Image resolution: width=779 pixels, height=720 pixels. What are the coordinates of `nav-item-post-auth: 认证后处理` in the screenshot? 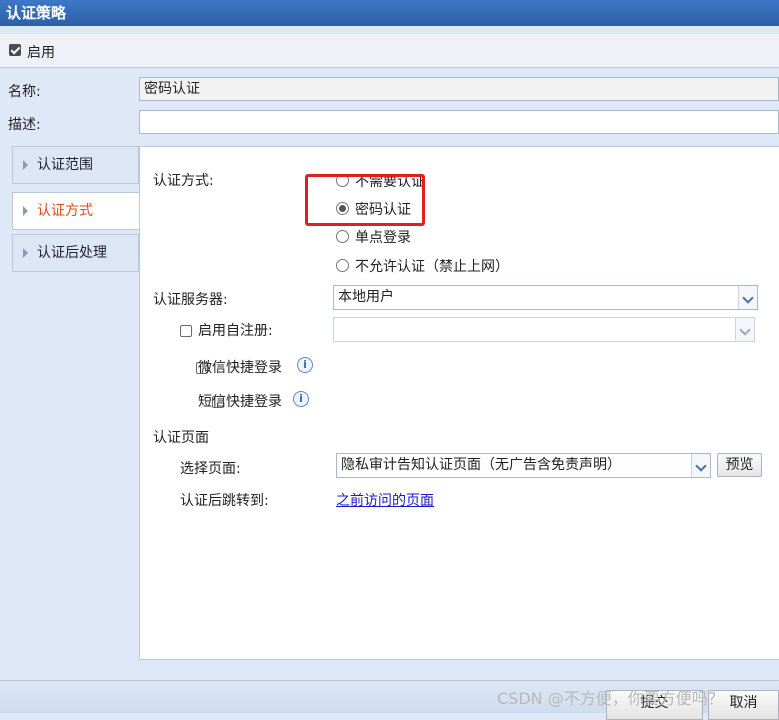 It's located at (75, 253).